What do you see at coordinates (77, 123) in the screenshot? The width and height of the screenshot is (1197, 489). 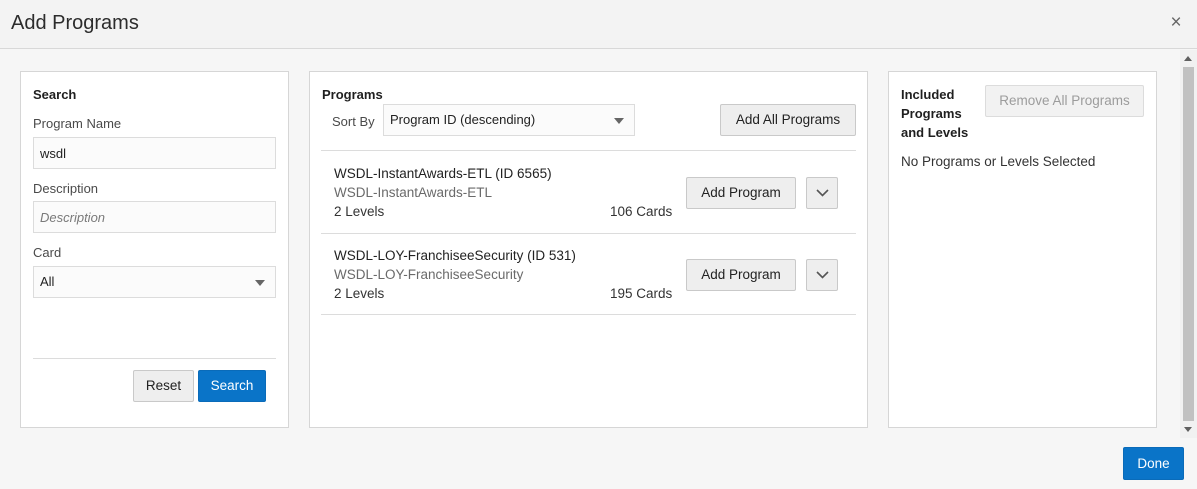 I see `program-name-label: Program Name` at bounding box center [77, 123].